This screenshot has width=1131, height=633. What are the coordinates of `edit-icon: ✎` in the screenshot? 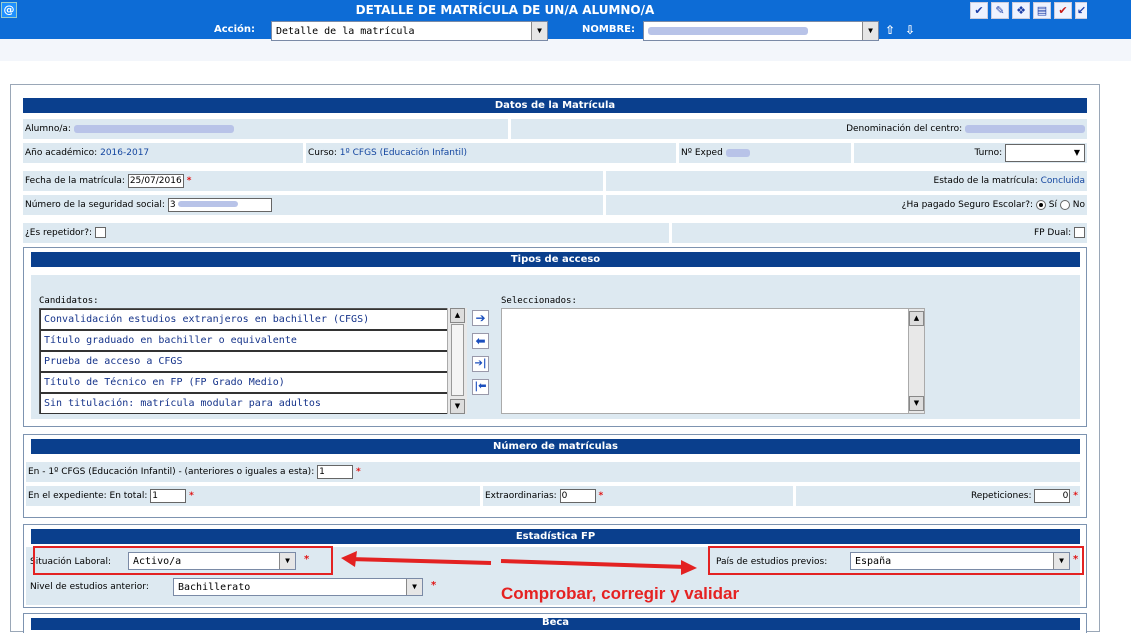 It's located at (1000, 10).